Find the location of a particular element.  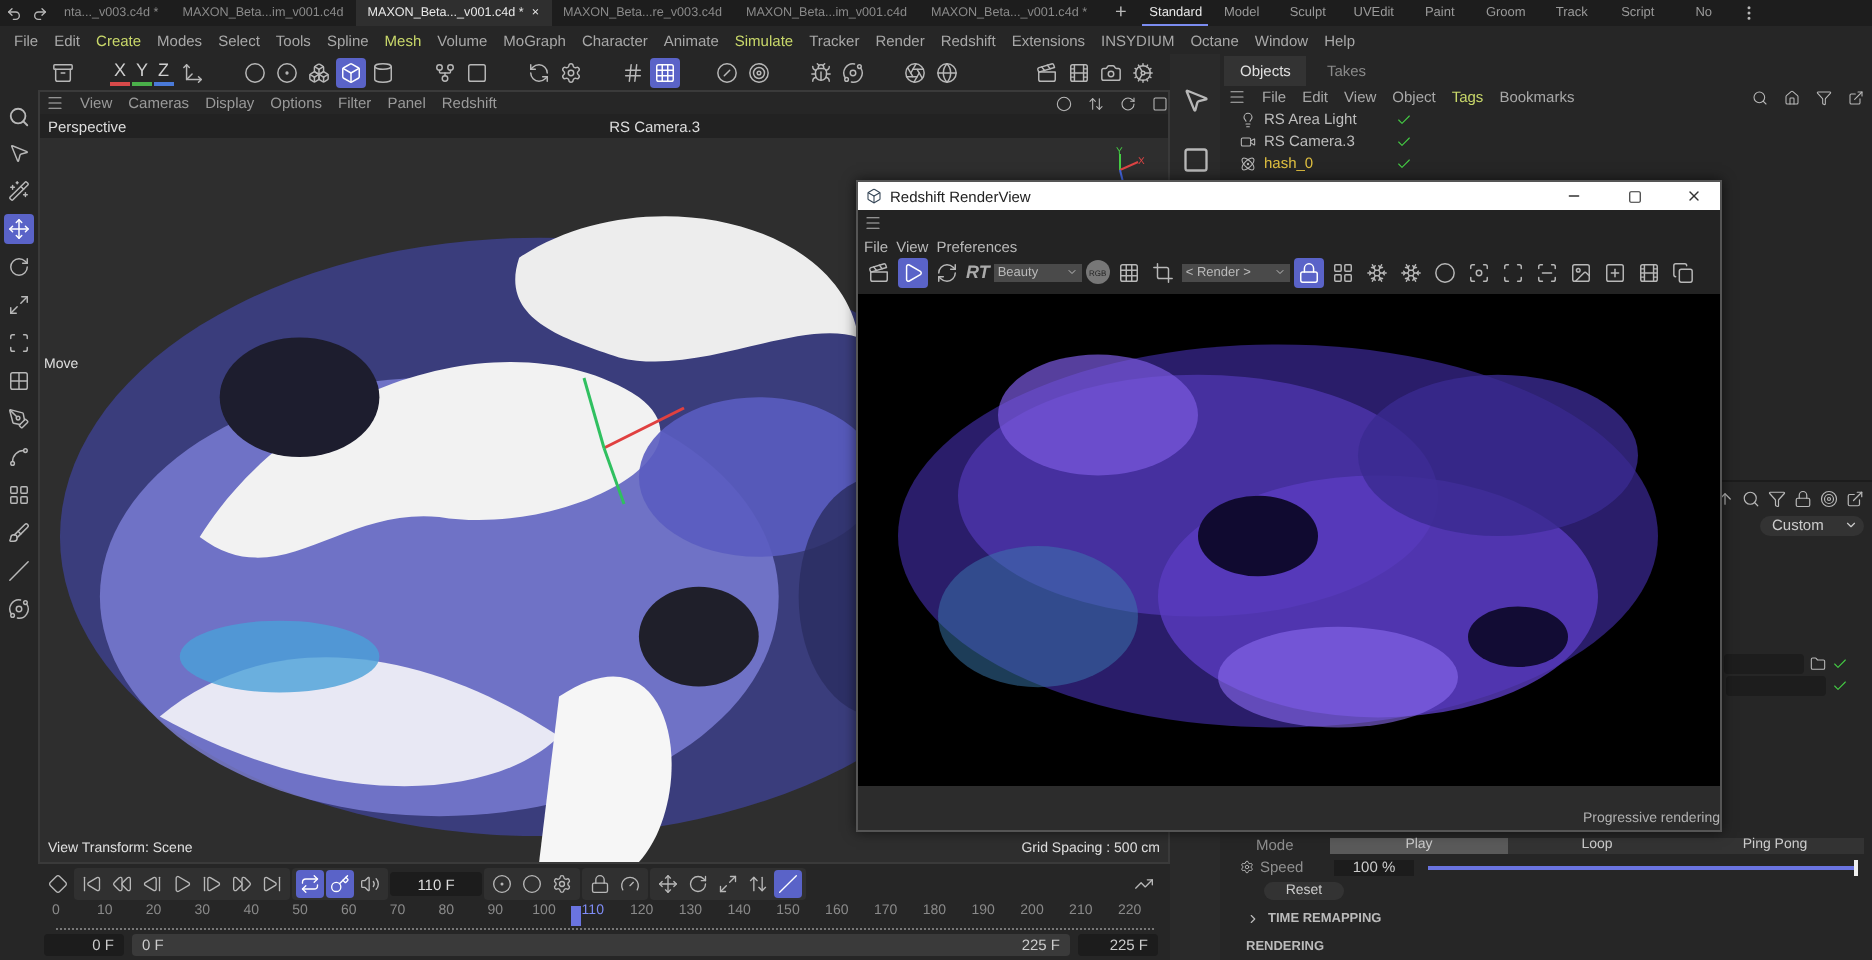

axis-lock-button: X is located at coordinates (120, 72).